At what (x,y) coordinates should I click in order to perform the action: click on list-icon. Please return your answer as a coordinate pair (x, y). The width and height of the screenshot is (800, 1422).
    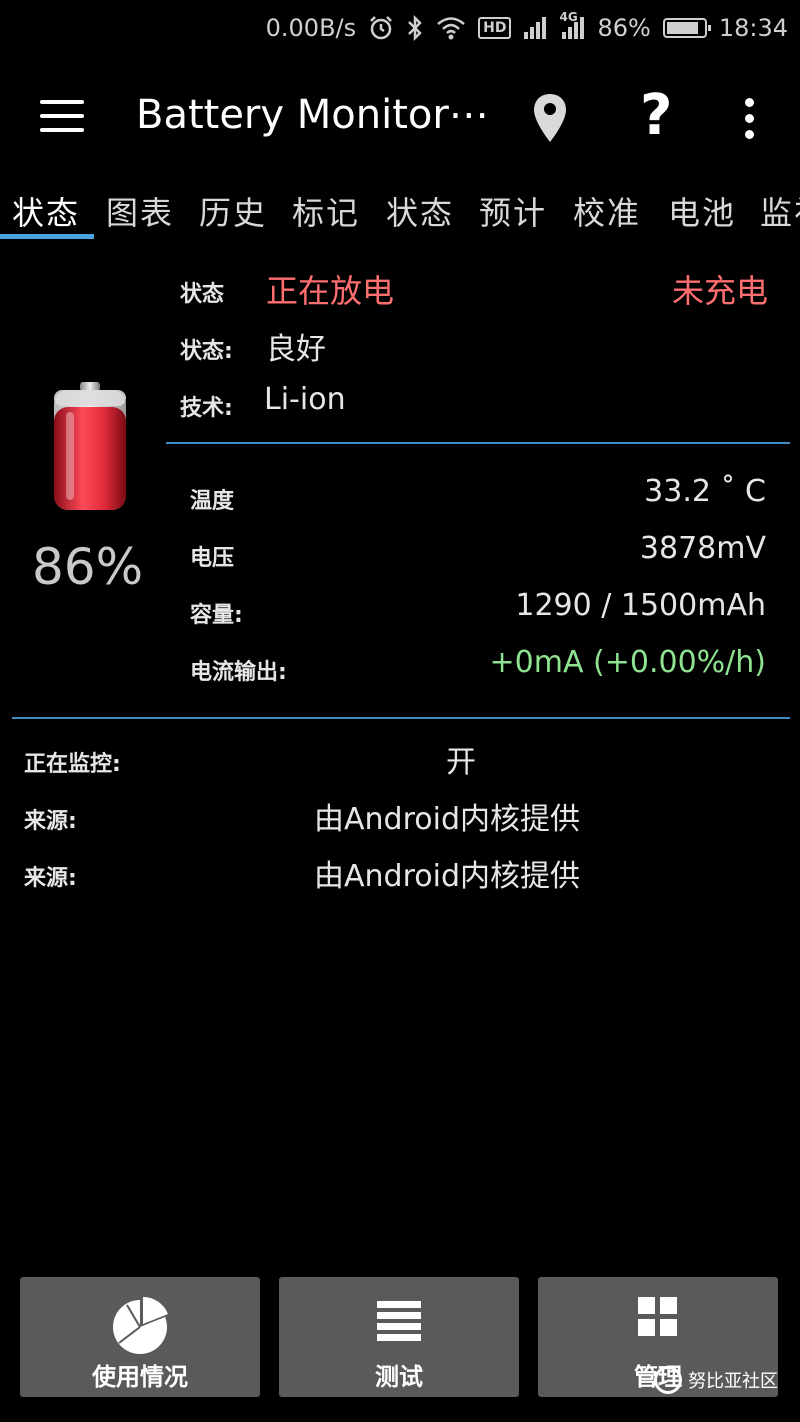
    Looking at the image, I should click on (399, 1321).